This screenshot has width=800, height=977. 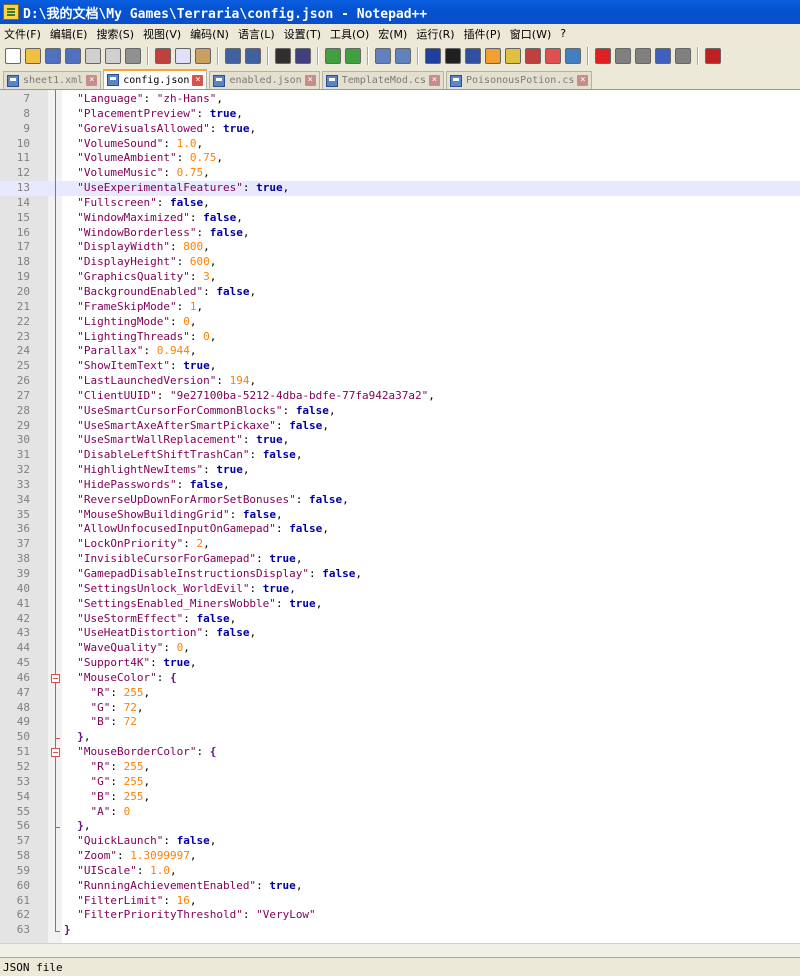 I want to click on paste-icon, so click(x=203, y=56).